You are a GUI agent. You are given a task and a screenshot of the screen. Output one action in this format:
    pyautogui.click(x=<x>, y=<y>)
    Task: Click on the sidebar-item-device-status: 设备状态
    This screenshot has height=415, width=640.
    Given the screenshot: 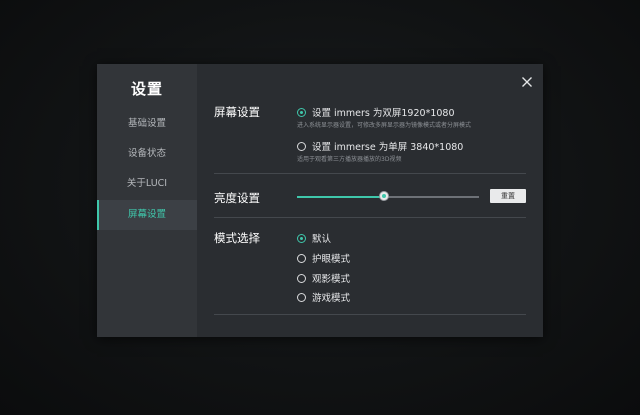 What is the action you would take?
    pyautogui.click(x=147, y=154)
    